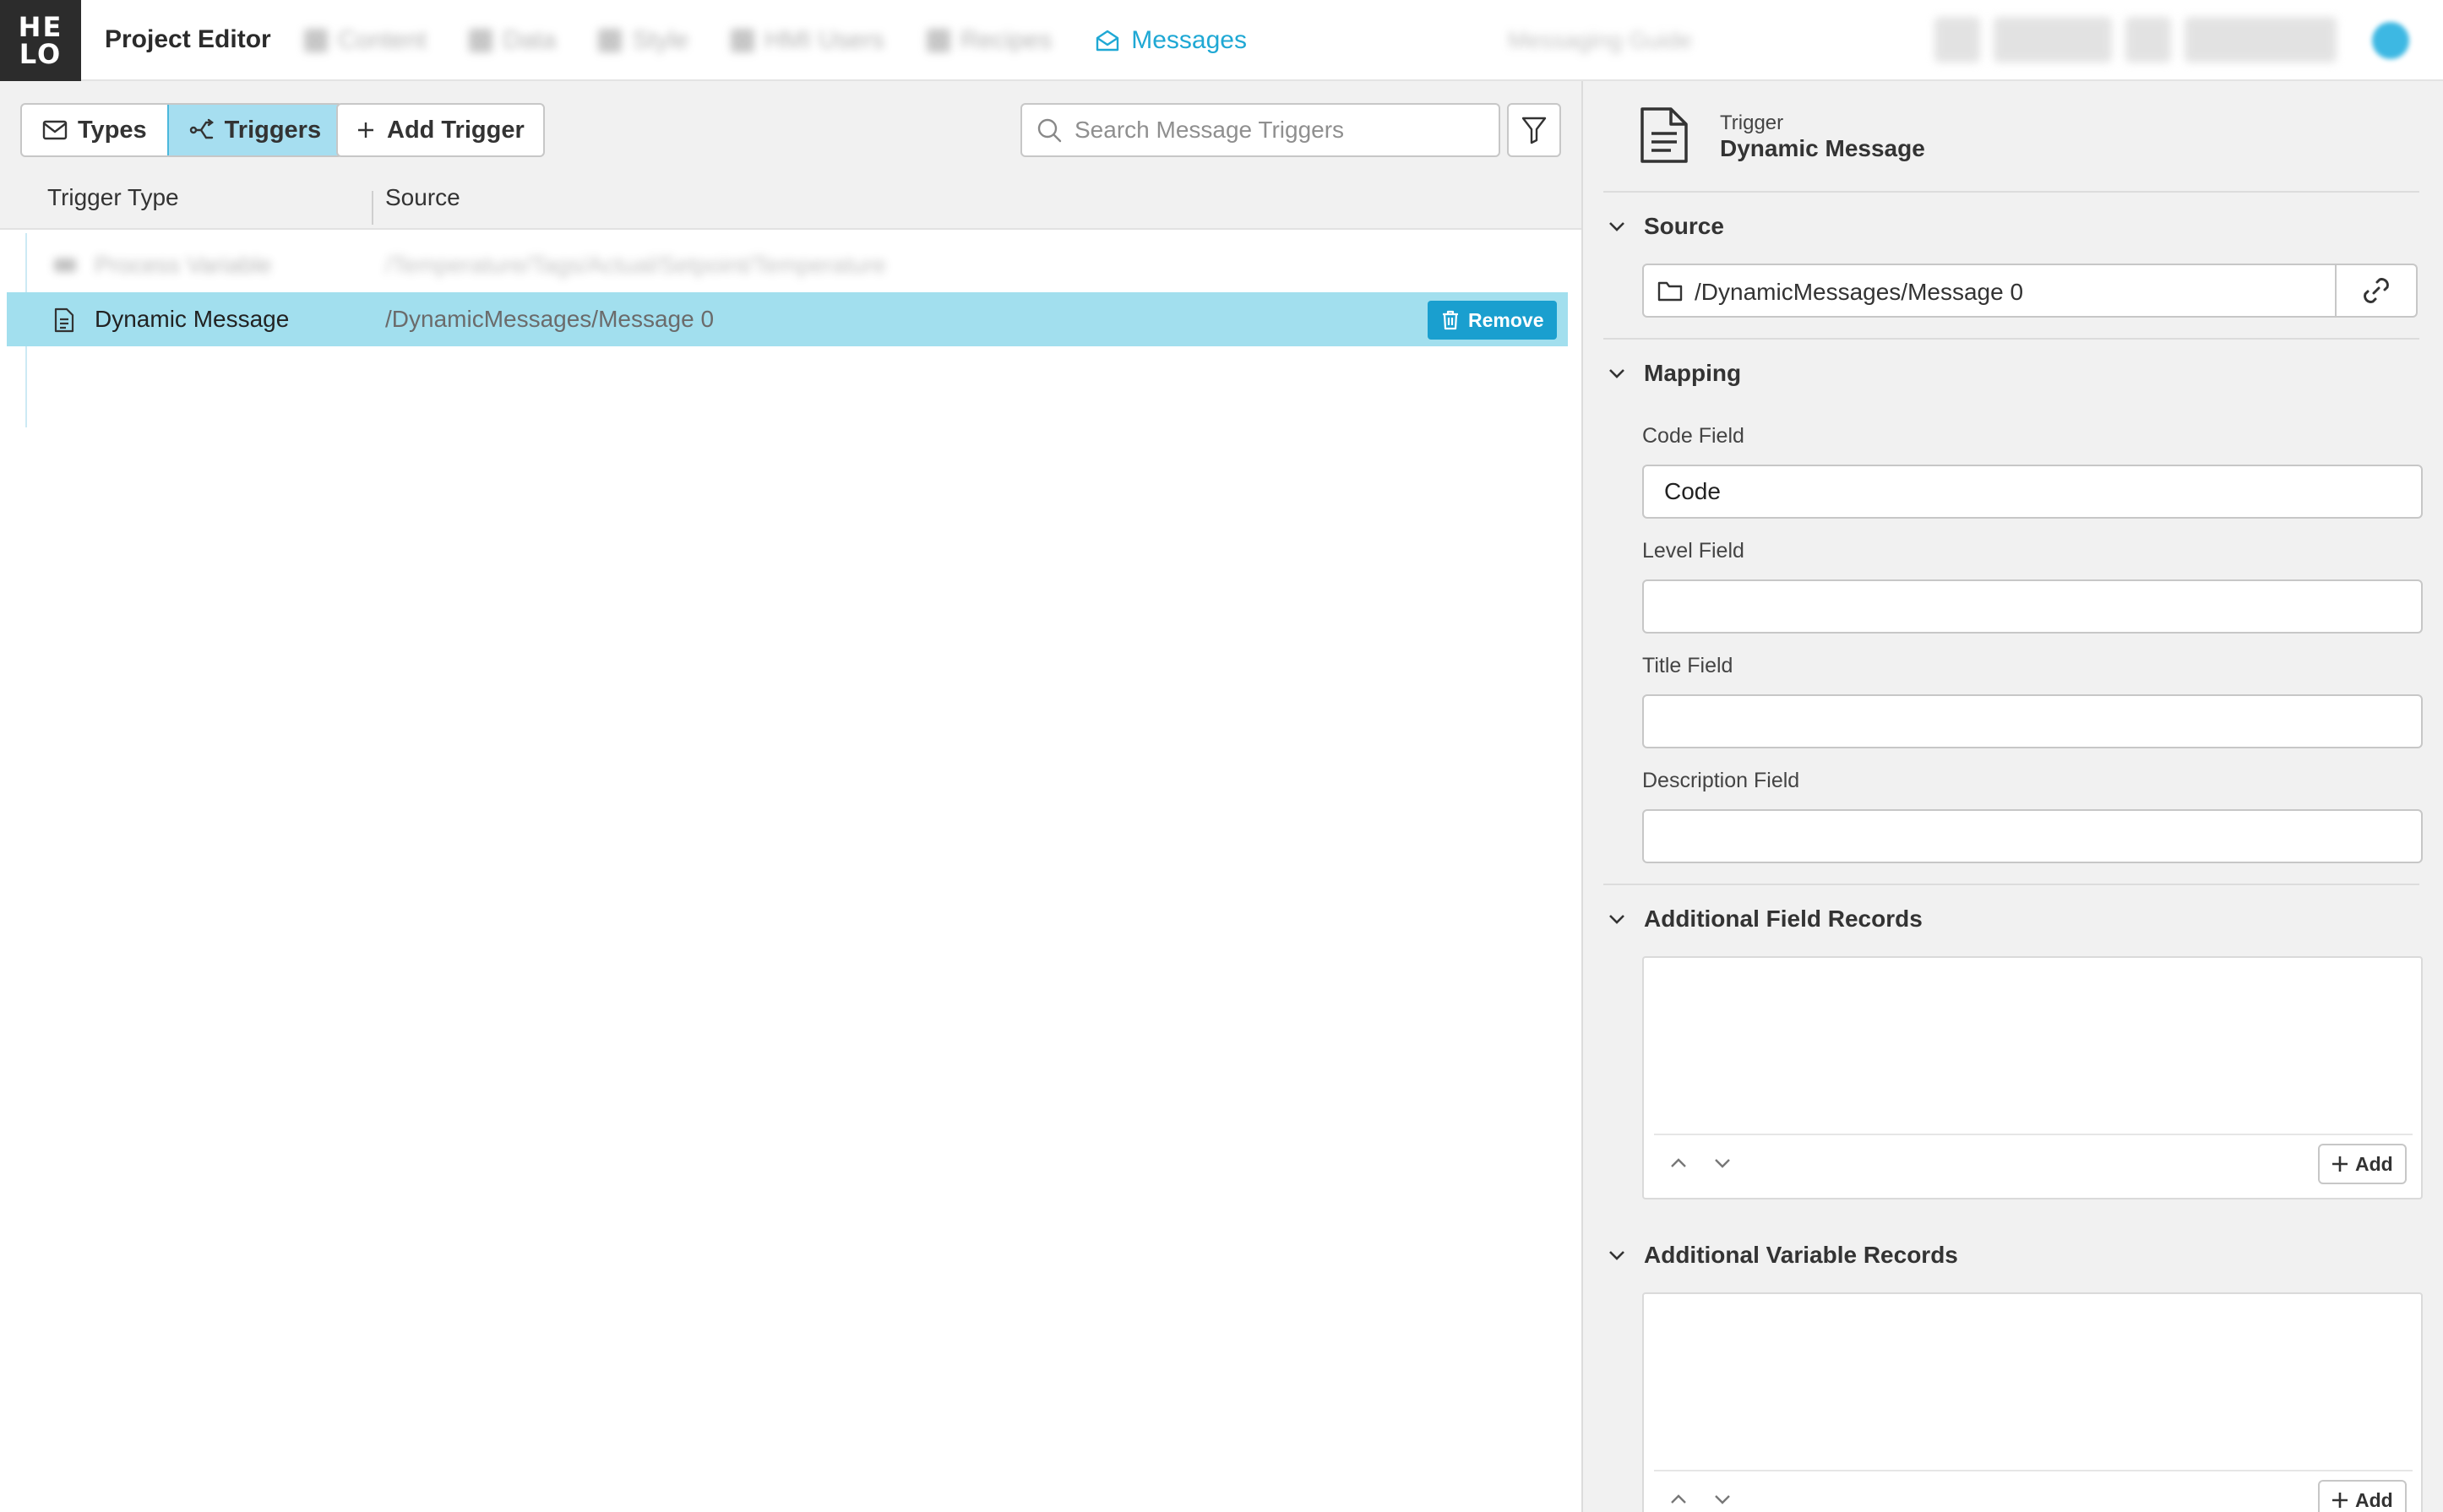 The width and height of the screenshot is (2443, 1512). Describe the element at coordinates (2032, 492) in the screenshot. I see `code-field-input` at that location.